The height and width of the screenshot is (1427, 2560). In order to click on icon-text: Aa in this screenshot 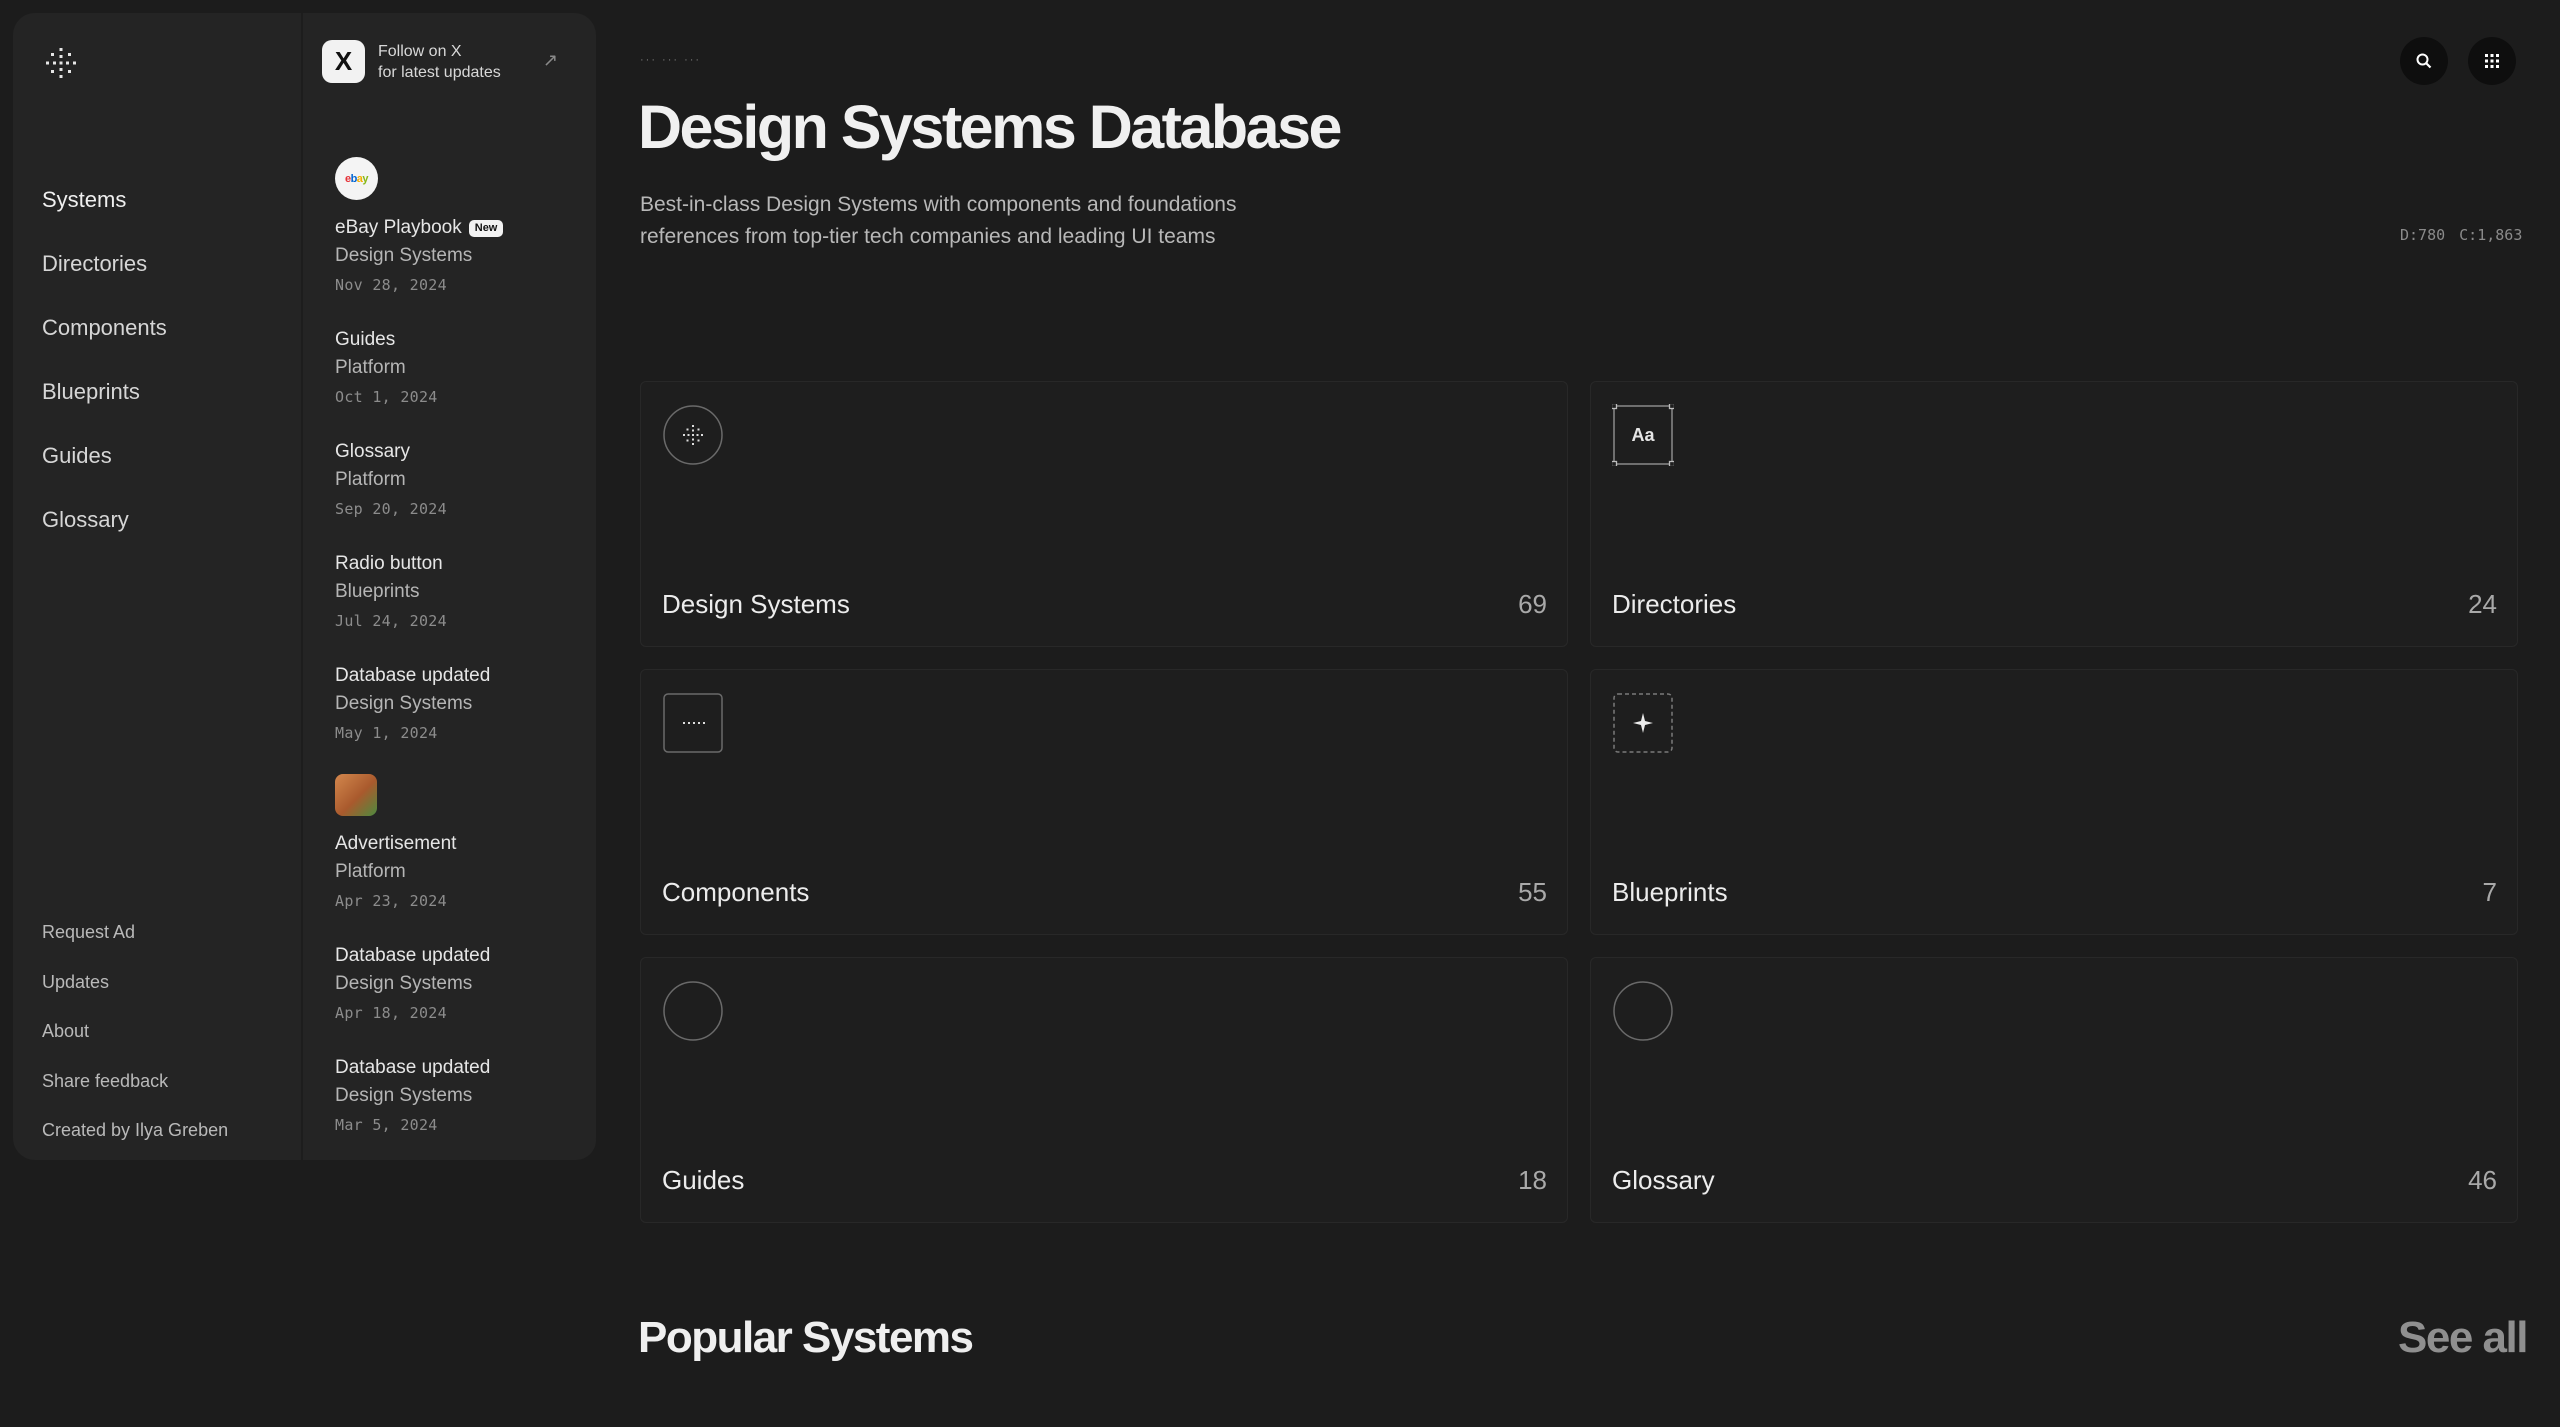, I will do `click(1643, 435)`.